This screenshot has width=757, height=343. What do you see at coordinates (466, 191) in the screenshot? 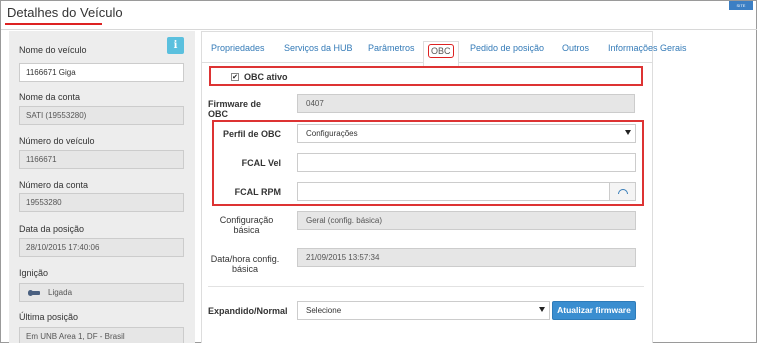
I see `fcal-rpm-input` at bounding box center [466, 191].